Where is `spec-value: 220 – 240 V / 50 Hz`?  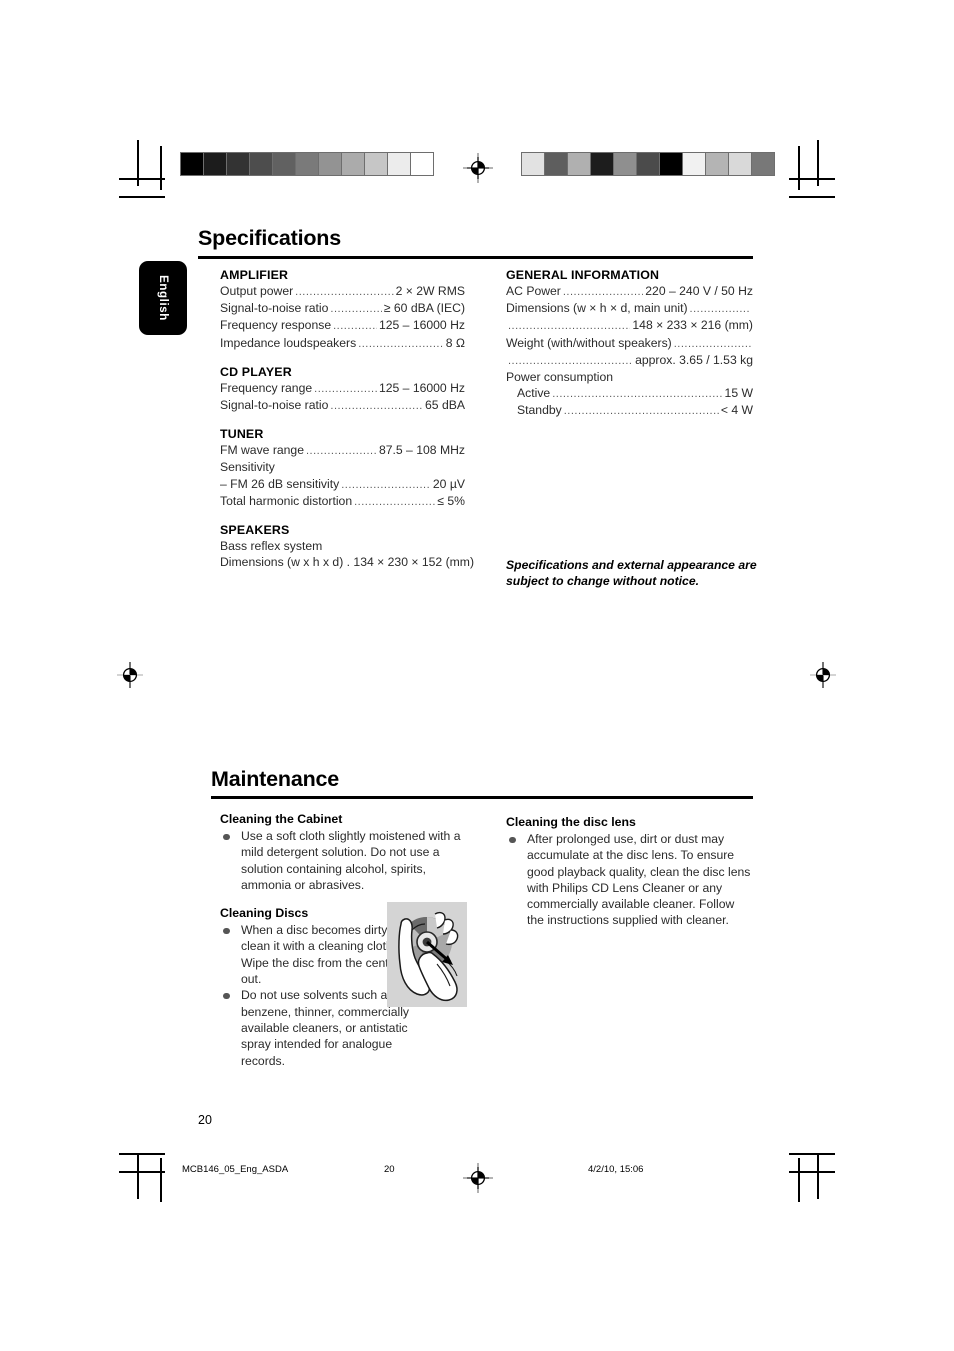
spec-value: 220 – 240 V / 50 Hz is located at coordinates (699, 291).